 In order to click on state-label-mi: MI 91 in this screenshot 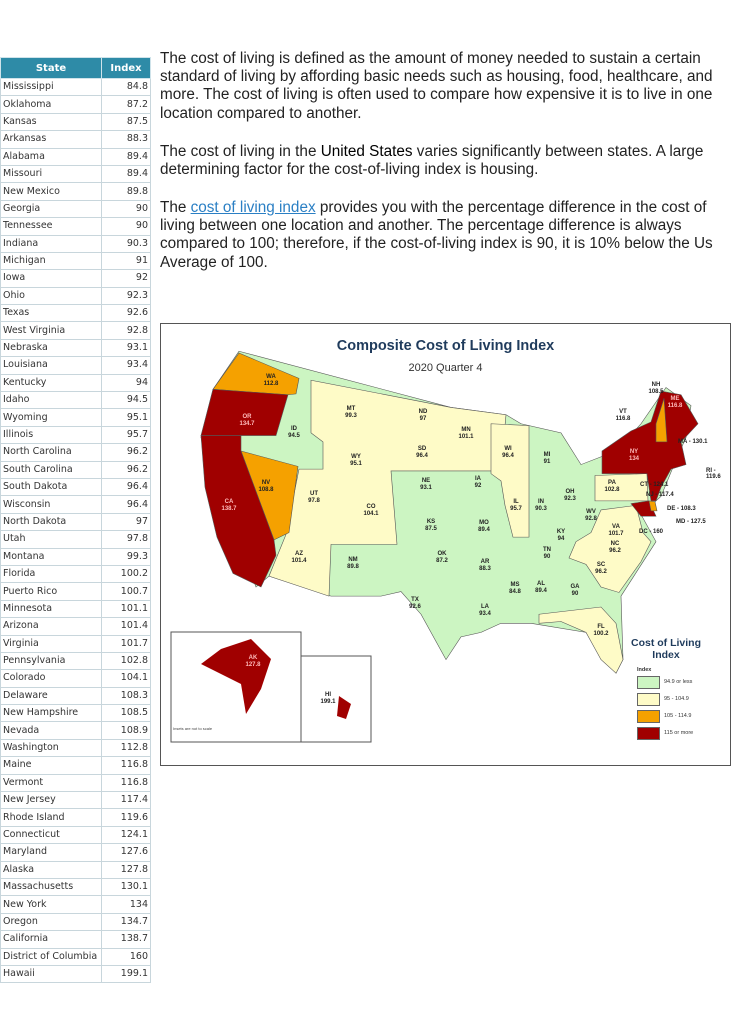, I will do `click(547, 459)`.